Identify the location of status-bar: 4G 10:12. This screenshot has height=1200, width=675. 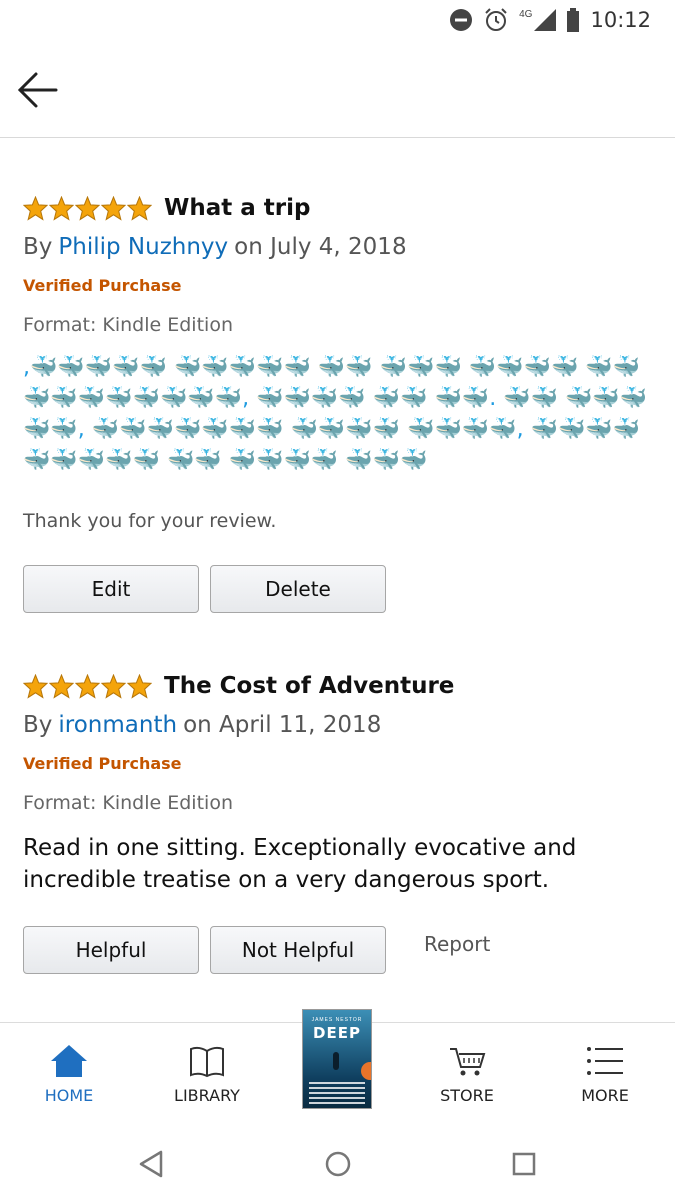
(337, 20).